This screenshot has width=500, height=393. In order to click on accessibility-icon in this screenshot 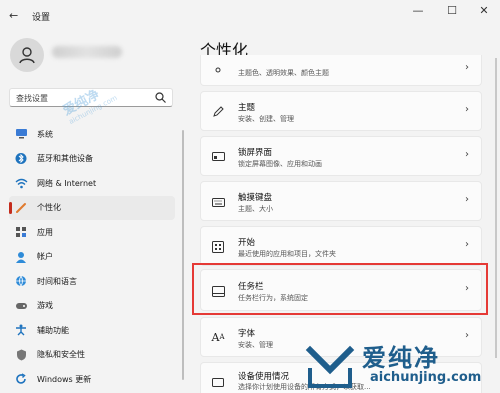, I will do `click(21, 330)`.